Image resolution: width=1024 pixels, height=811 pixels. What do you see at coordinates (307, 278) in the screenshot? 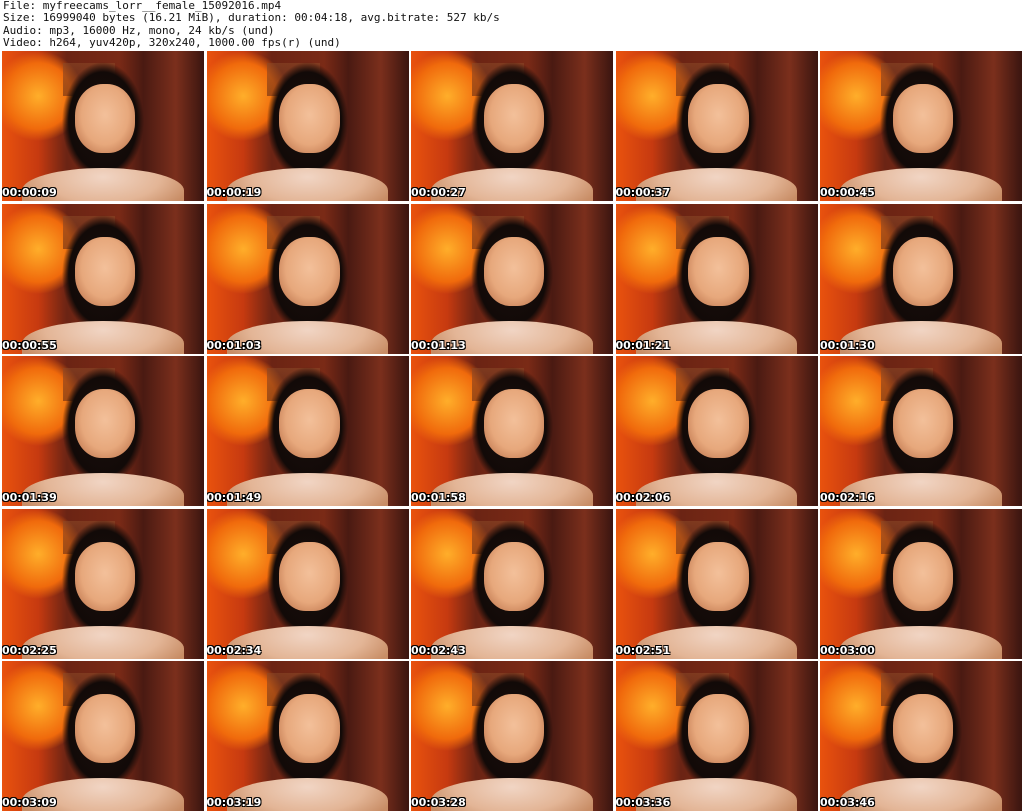
I see `thumbnail-frame: 00:01:03` at bounding box center [307, 278].